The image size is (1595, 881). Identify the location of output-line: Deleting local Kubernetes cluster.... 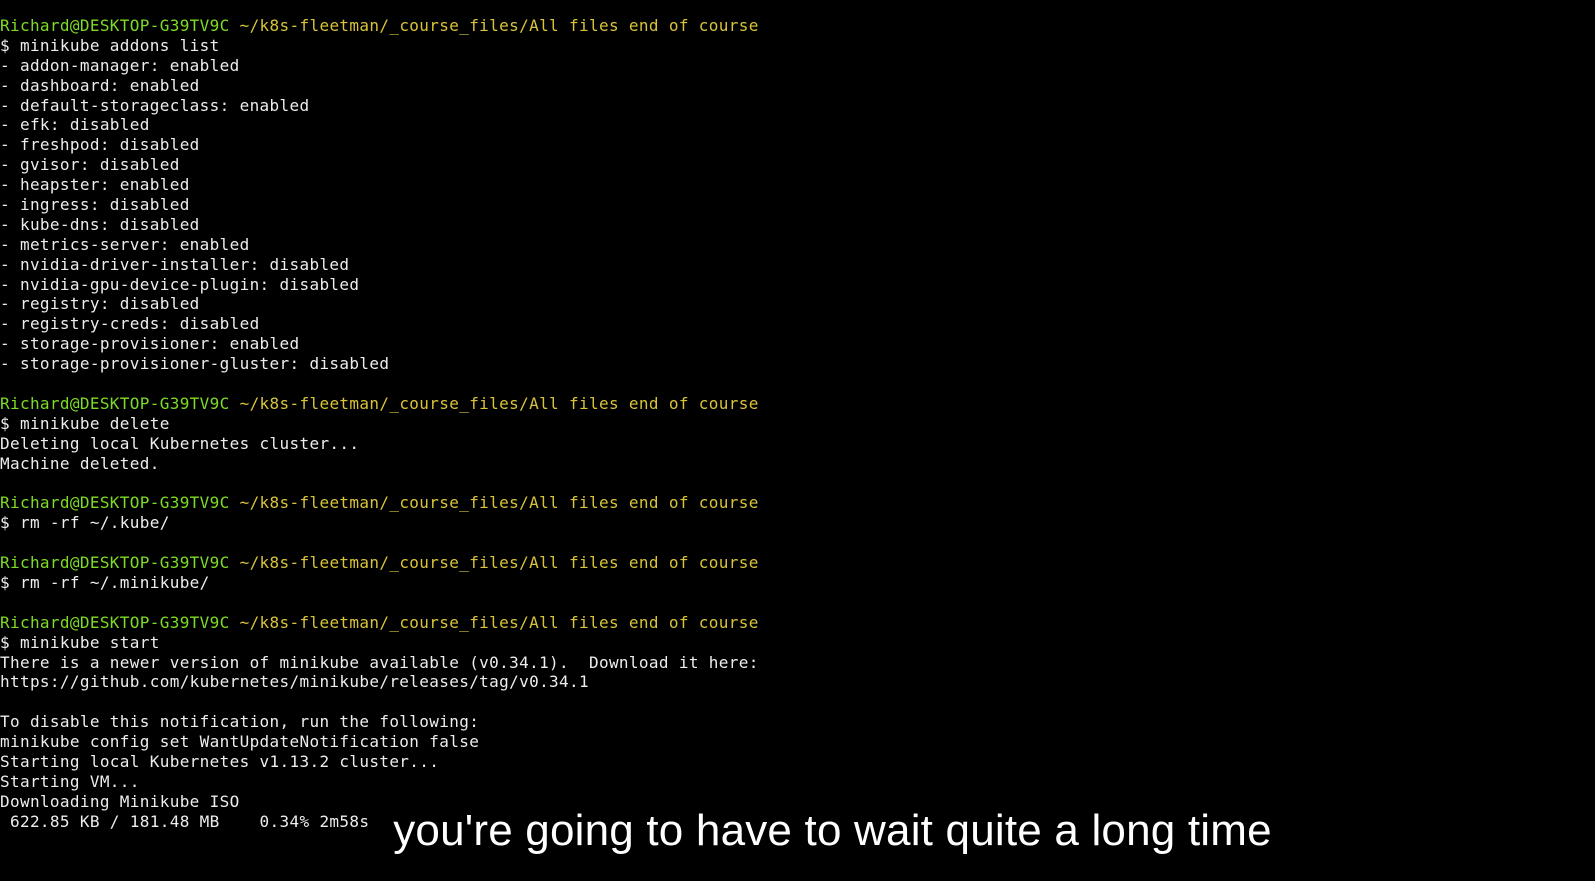
(180, 443).